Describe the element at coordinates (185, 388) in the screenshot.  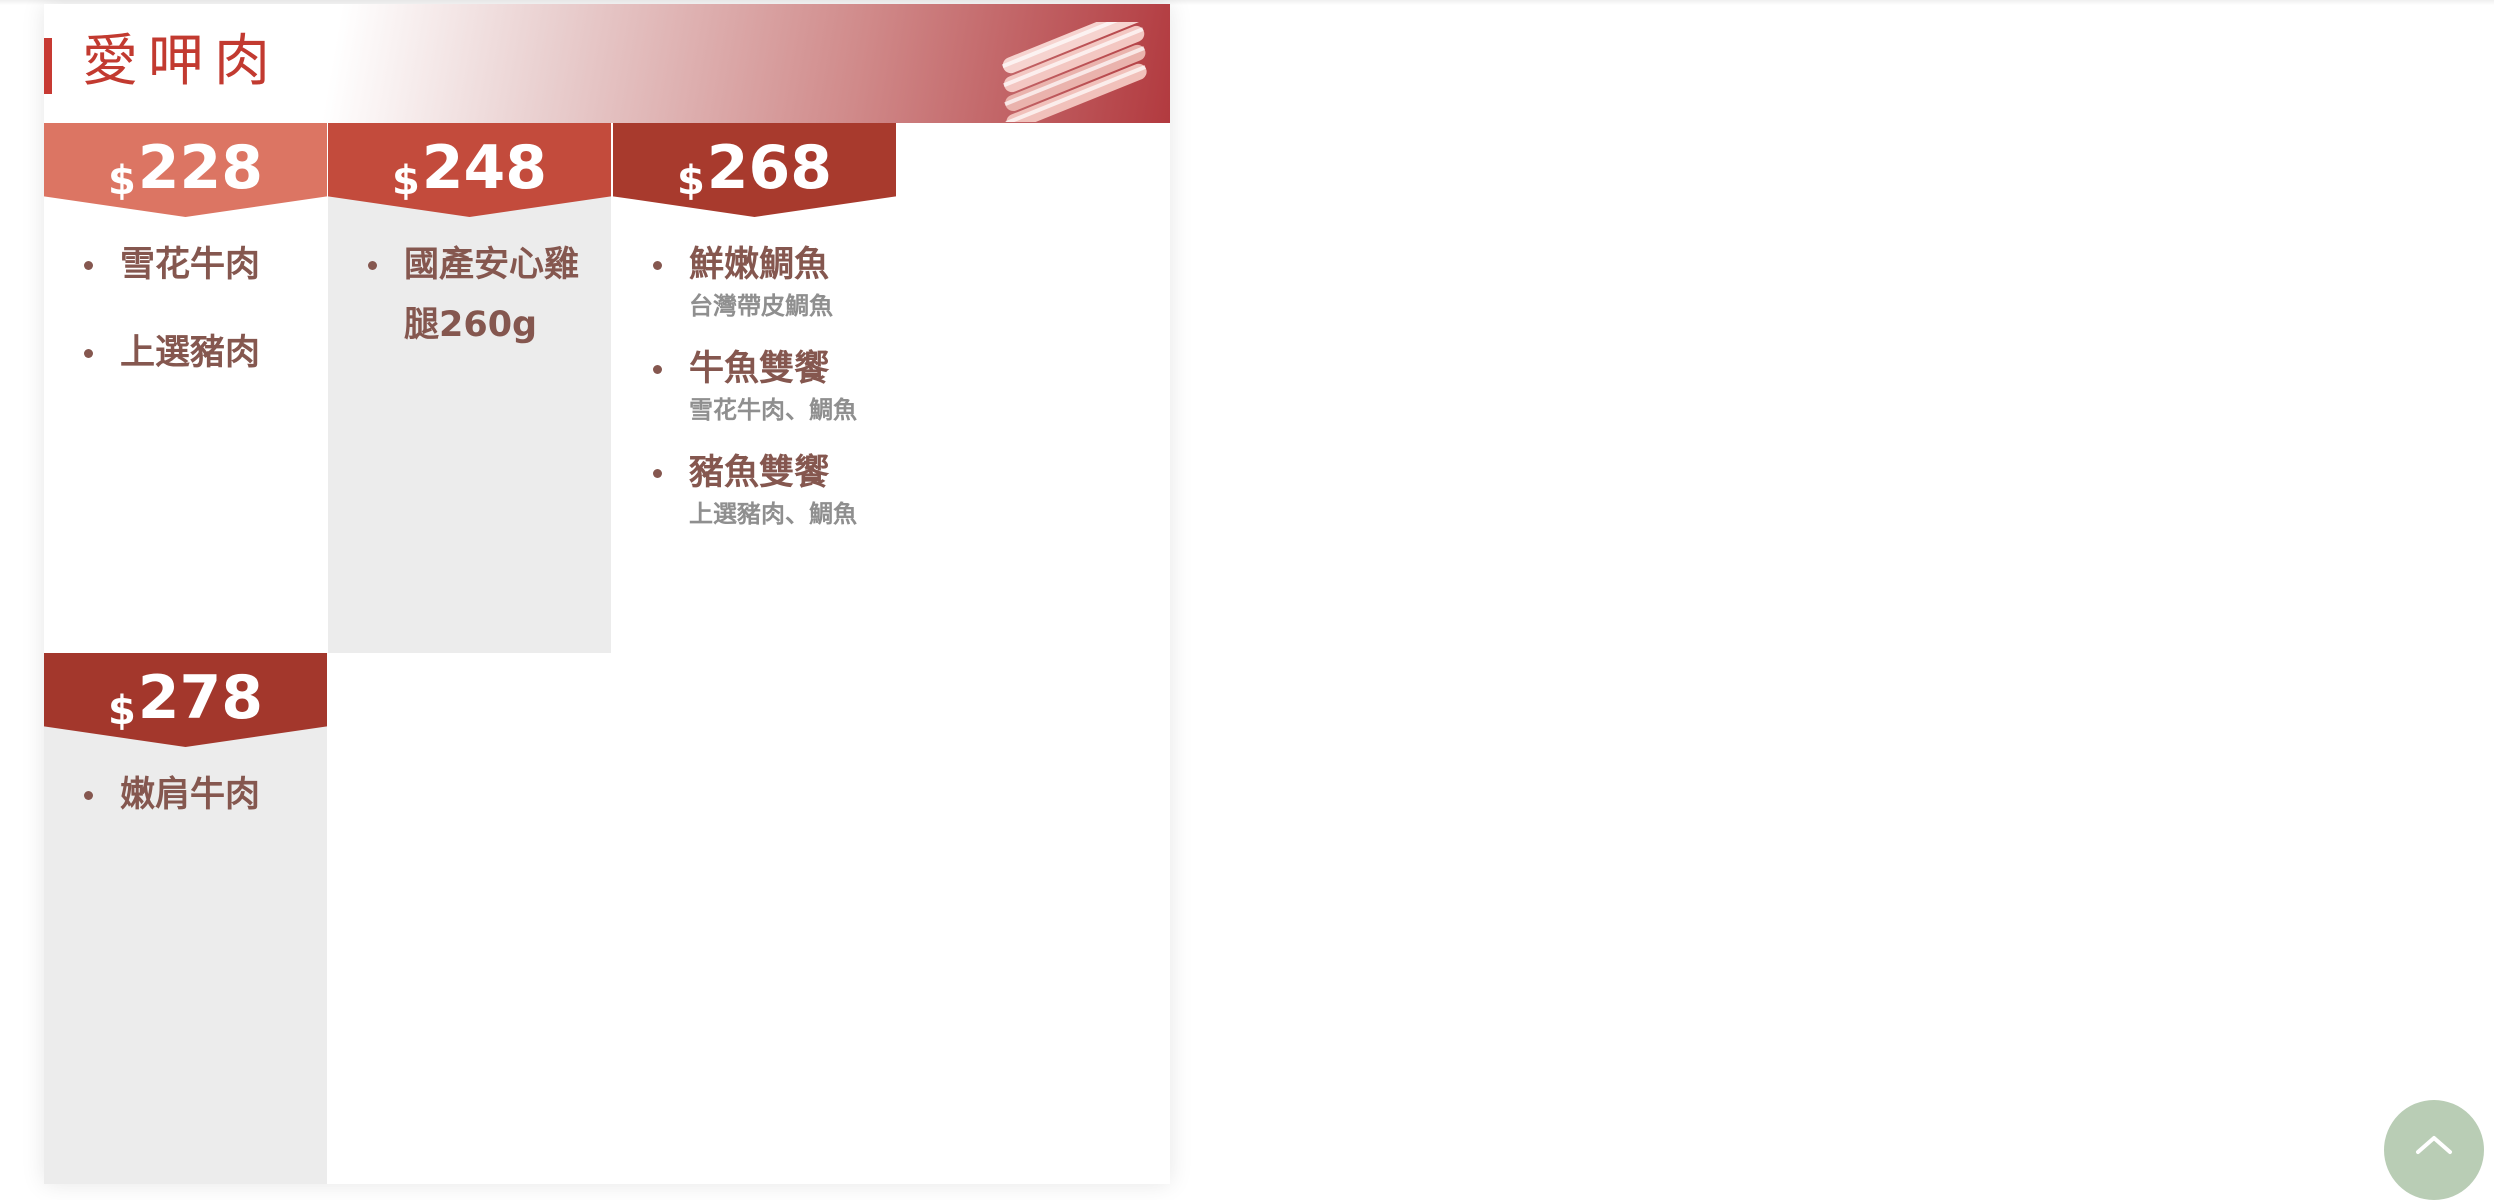
I see `price-tier-228: $228 雪花牛肉 上選豬肉` at that location.